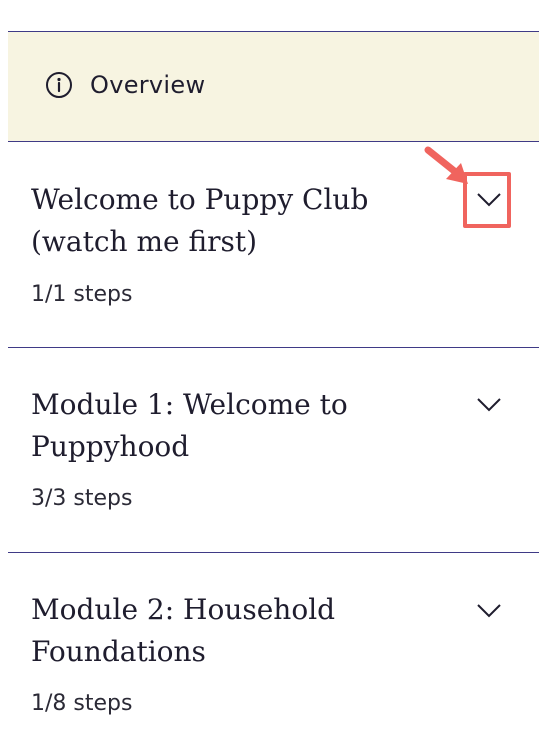  I want to click on module-title-line-1: Module 1: Welcome to, so click(189, 404).